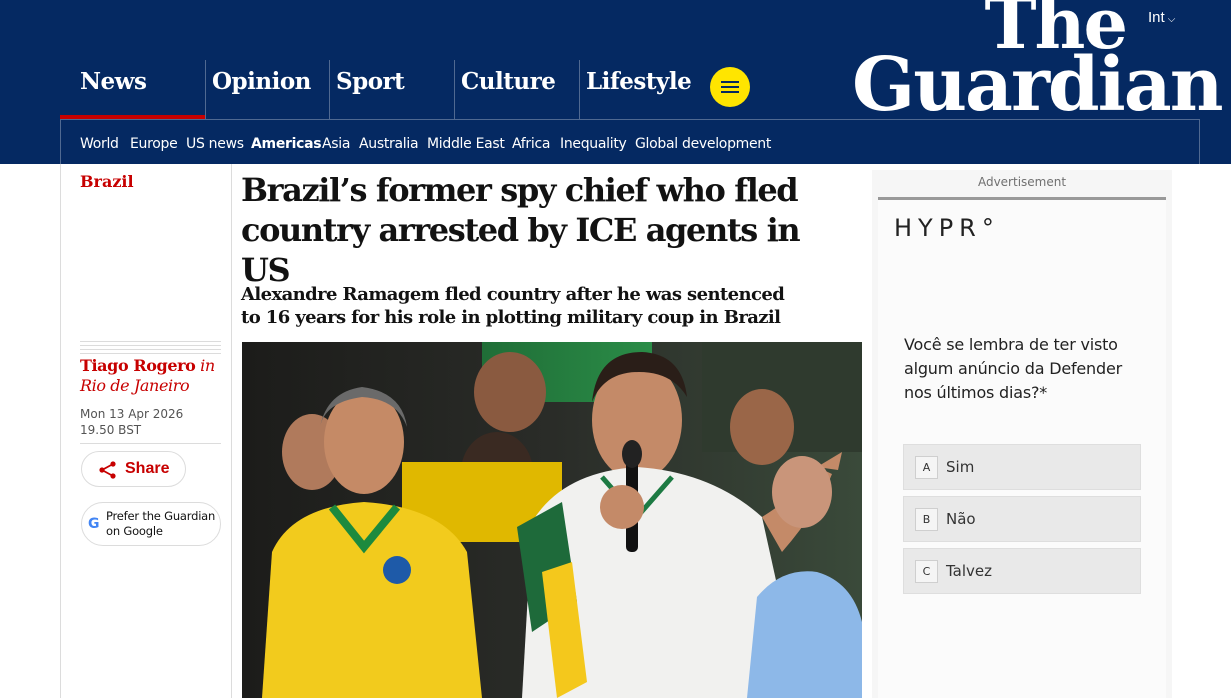 This screenshot has height=698, width=1231. I want to click on pillar-lifestyle: Lifestyle, so click(642, 89).